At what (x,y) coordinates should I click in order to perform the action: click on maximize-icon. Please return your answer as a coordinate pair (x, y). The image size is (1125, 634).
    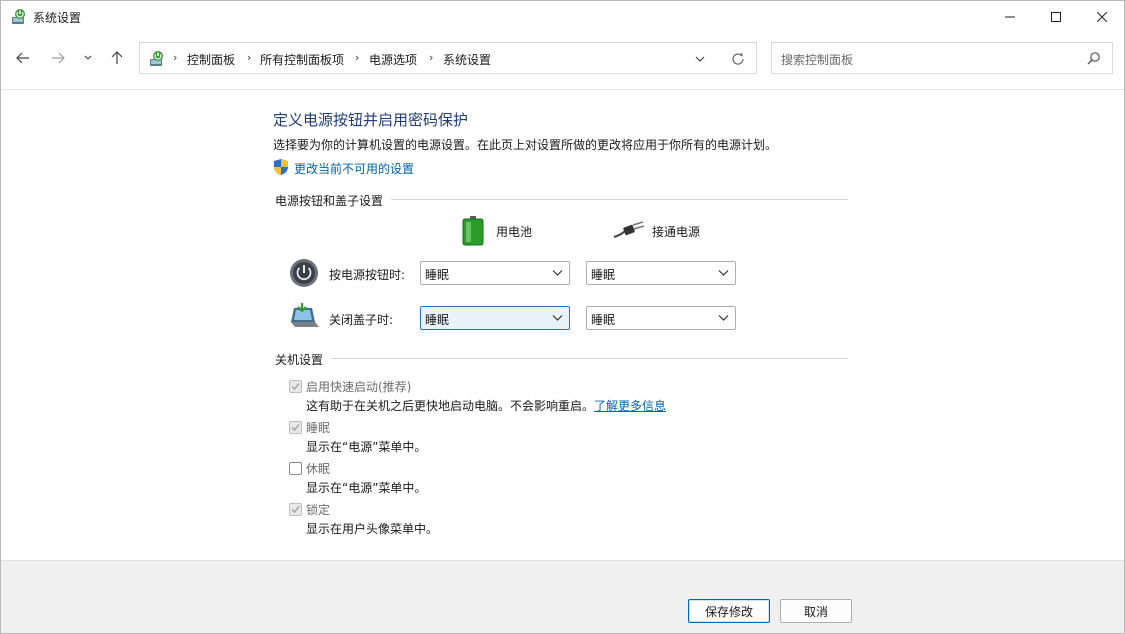
    Looking at the image, I should click on (1056, 17).